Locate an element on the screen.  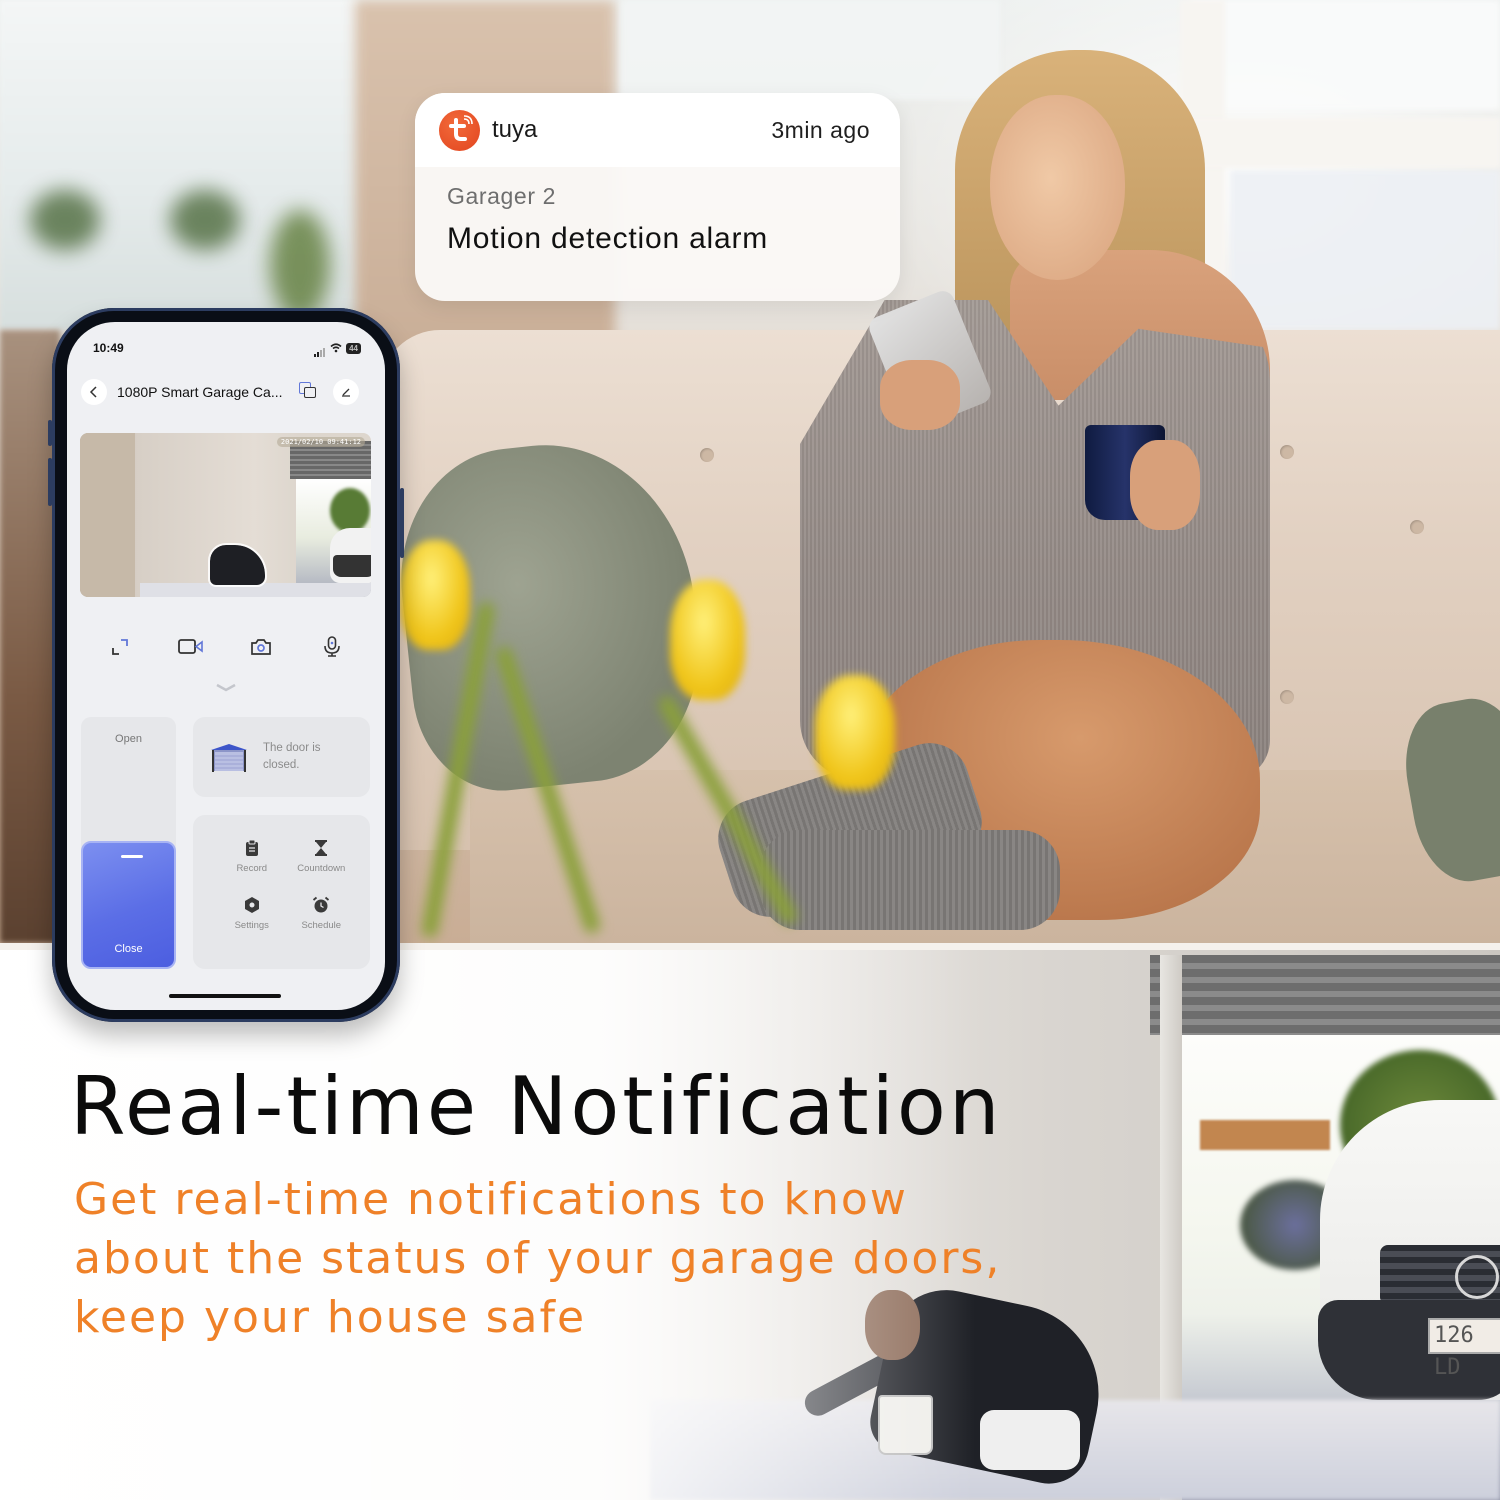
knit-sock is located at coordinates (910, 880).